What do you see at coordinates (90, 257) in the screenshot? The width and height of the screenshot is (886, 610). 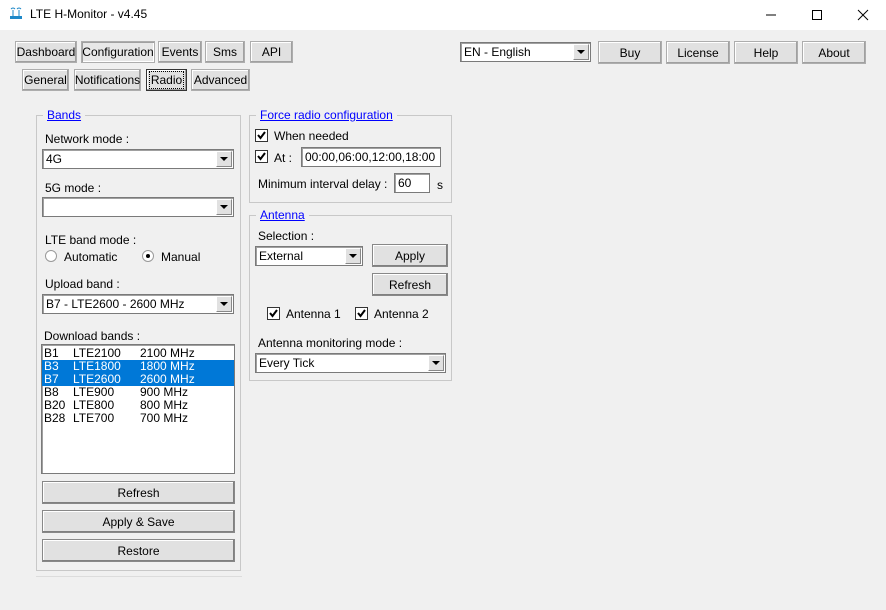 I see `radio-automatic-label: Automatic` at bounding box center [90, 257].